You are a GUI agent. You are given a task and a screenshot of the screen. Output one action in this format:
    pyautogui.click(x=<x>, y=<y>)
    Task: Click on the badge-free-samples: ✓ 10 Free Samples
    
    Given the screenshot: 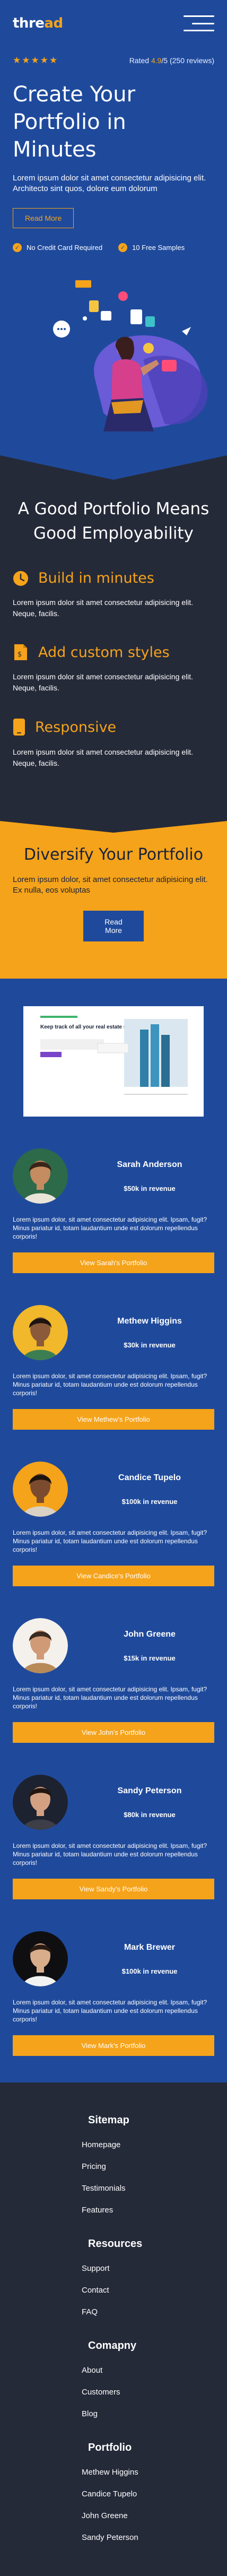 What is the action you would take?
    pyautogui.click(x=152, y=248)
    